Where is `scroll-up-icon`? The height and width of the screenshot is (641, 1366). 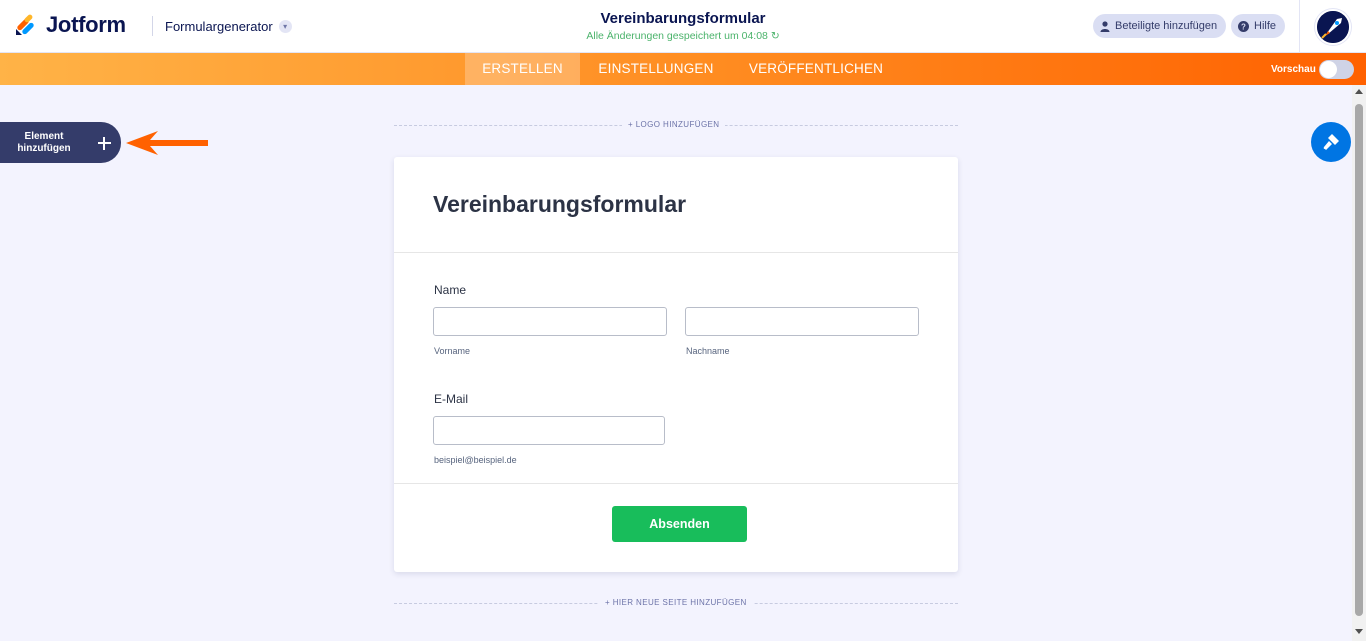
scroll-up-icon is located at coordinates (1359, 91).